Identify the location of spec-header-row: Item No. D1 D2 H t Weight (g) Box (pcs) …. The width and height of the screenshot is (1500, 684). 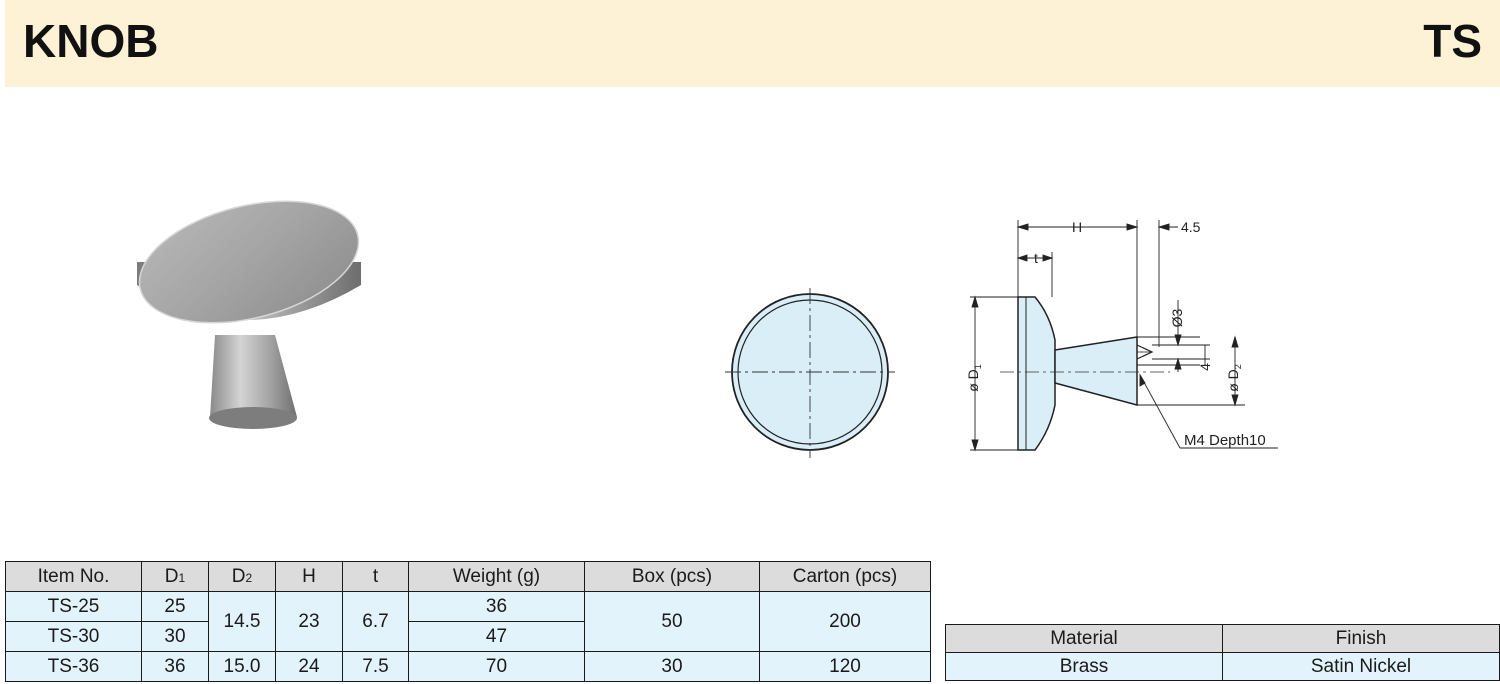
(468, 576).